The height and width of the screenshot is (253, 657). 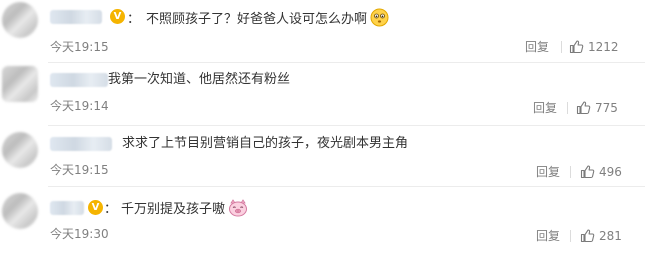 I want to click on like-count: 1212, so click(x=603, y=46).